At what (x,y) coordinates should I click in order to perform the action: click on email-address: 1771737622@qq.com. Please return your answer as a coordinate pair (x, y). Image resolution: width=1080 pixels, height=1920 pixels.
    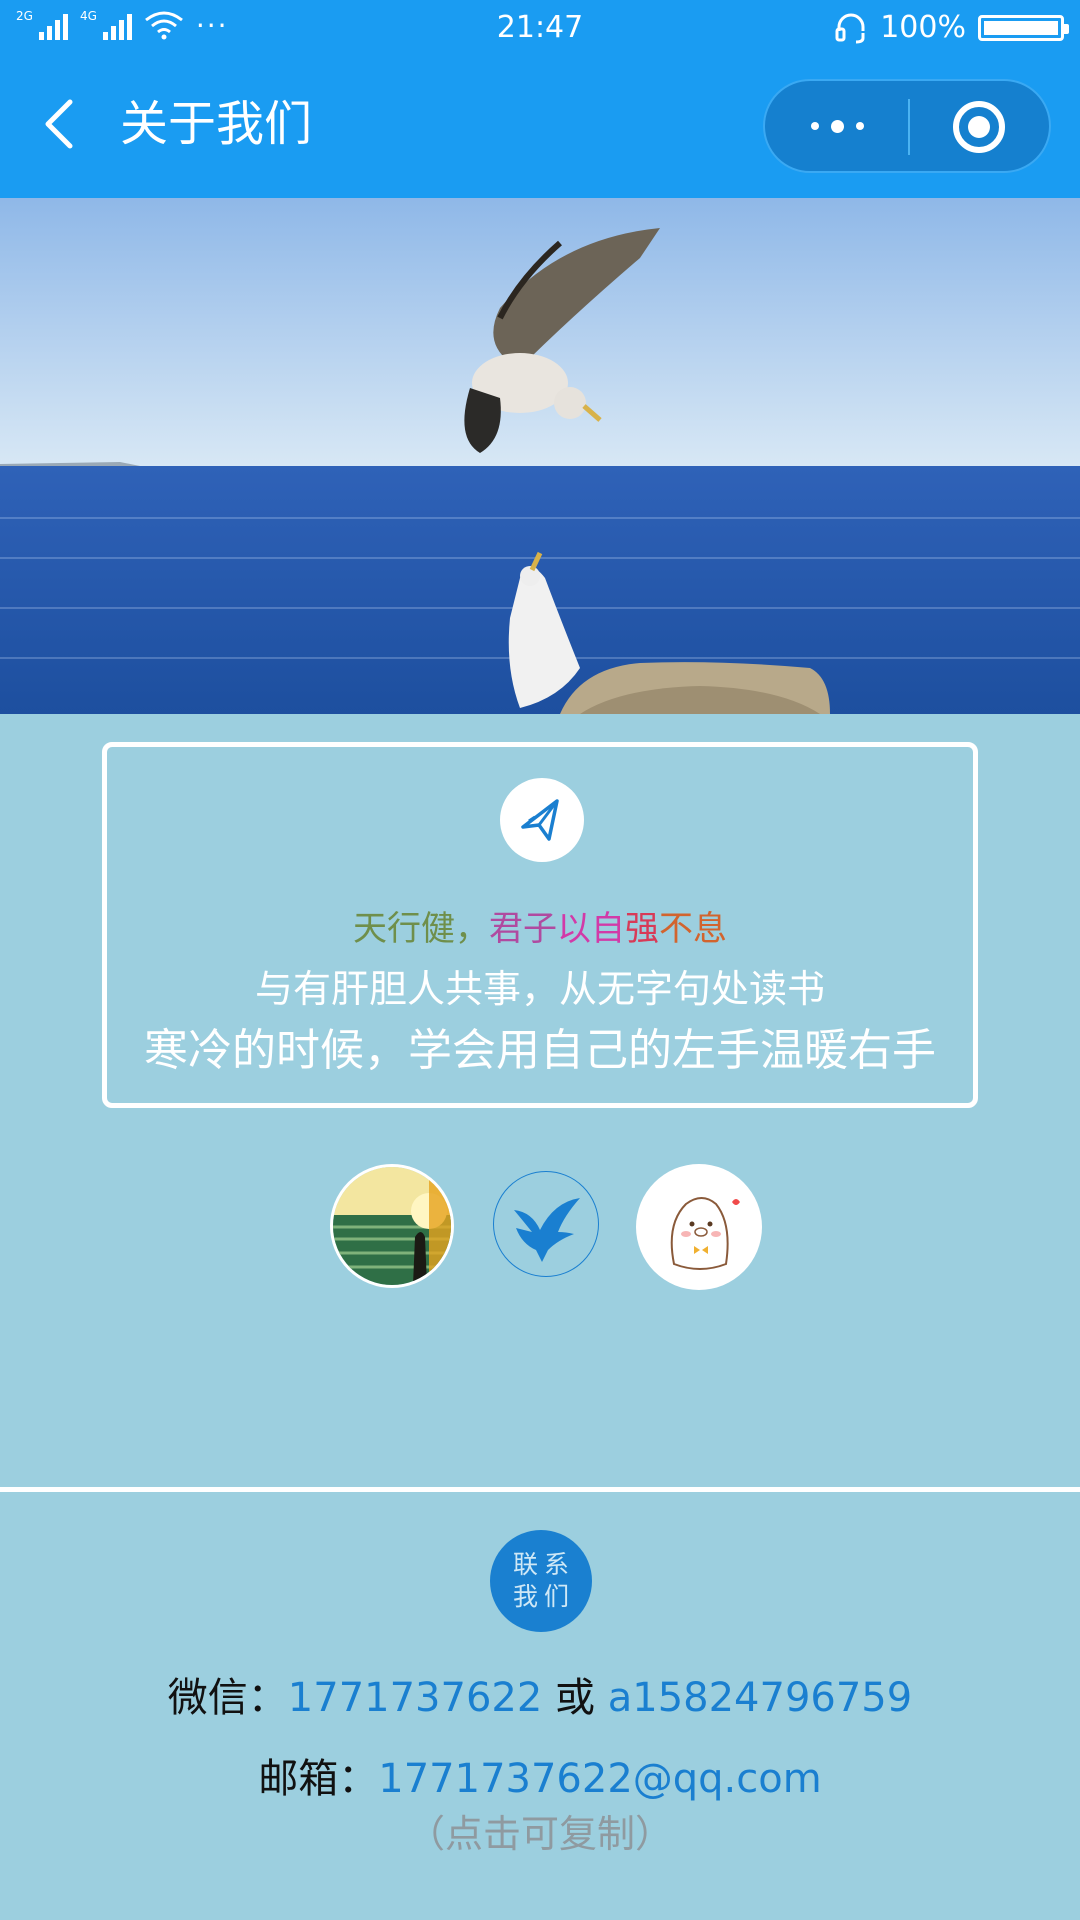
    Looking at the image, I should click on (599, 1779).